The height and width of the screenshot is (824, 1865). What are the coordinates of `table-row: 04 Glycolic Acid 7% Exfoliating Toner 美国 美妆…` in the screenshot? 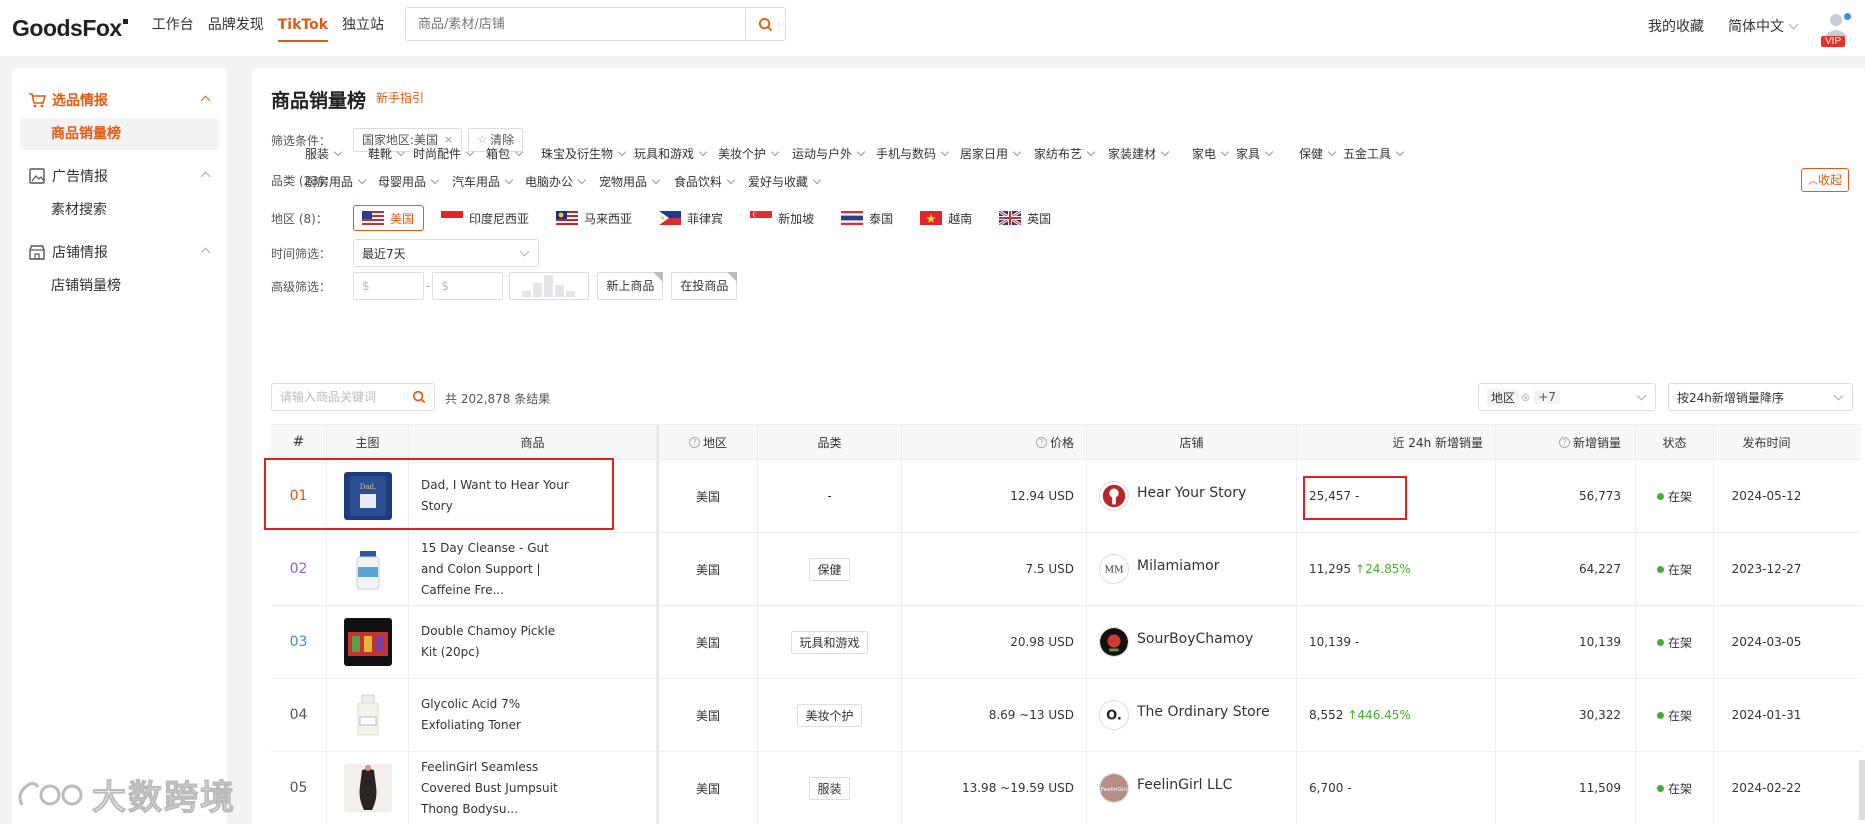 It's located at (1066, 715).